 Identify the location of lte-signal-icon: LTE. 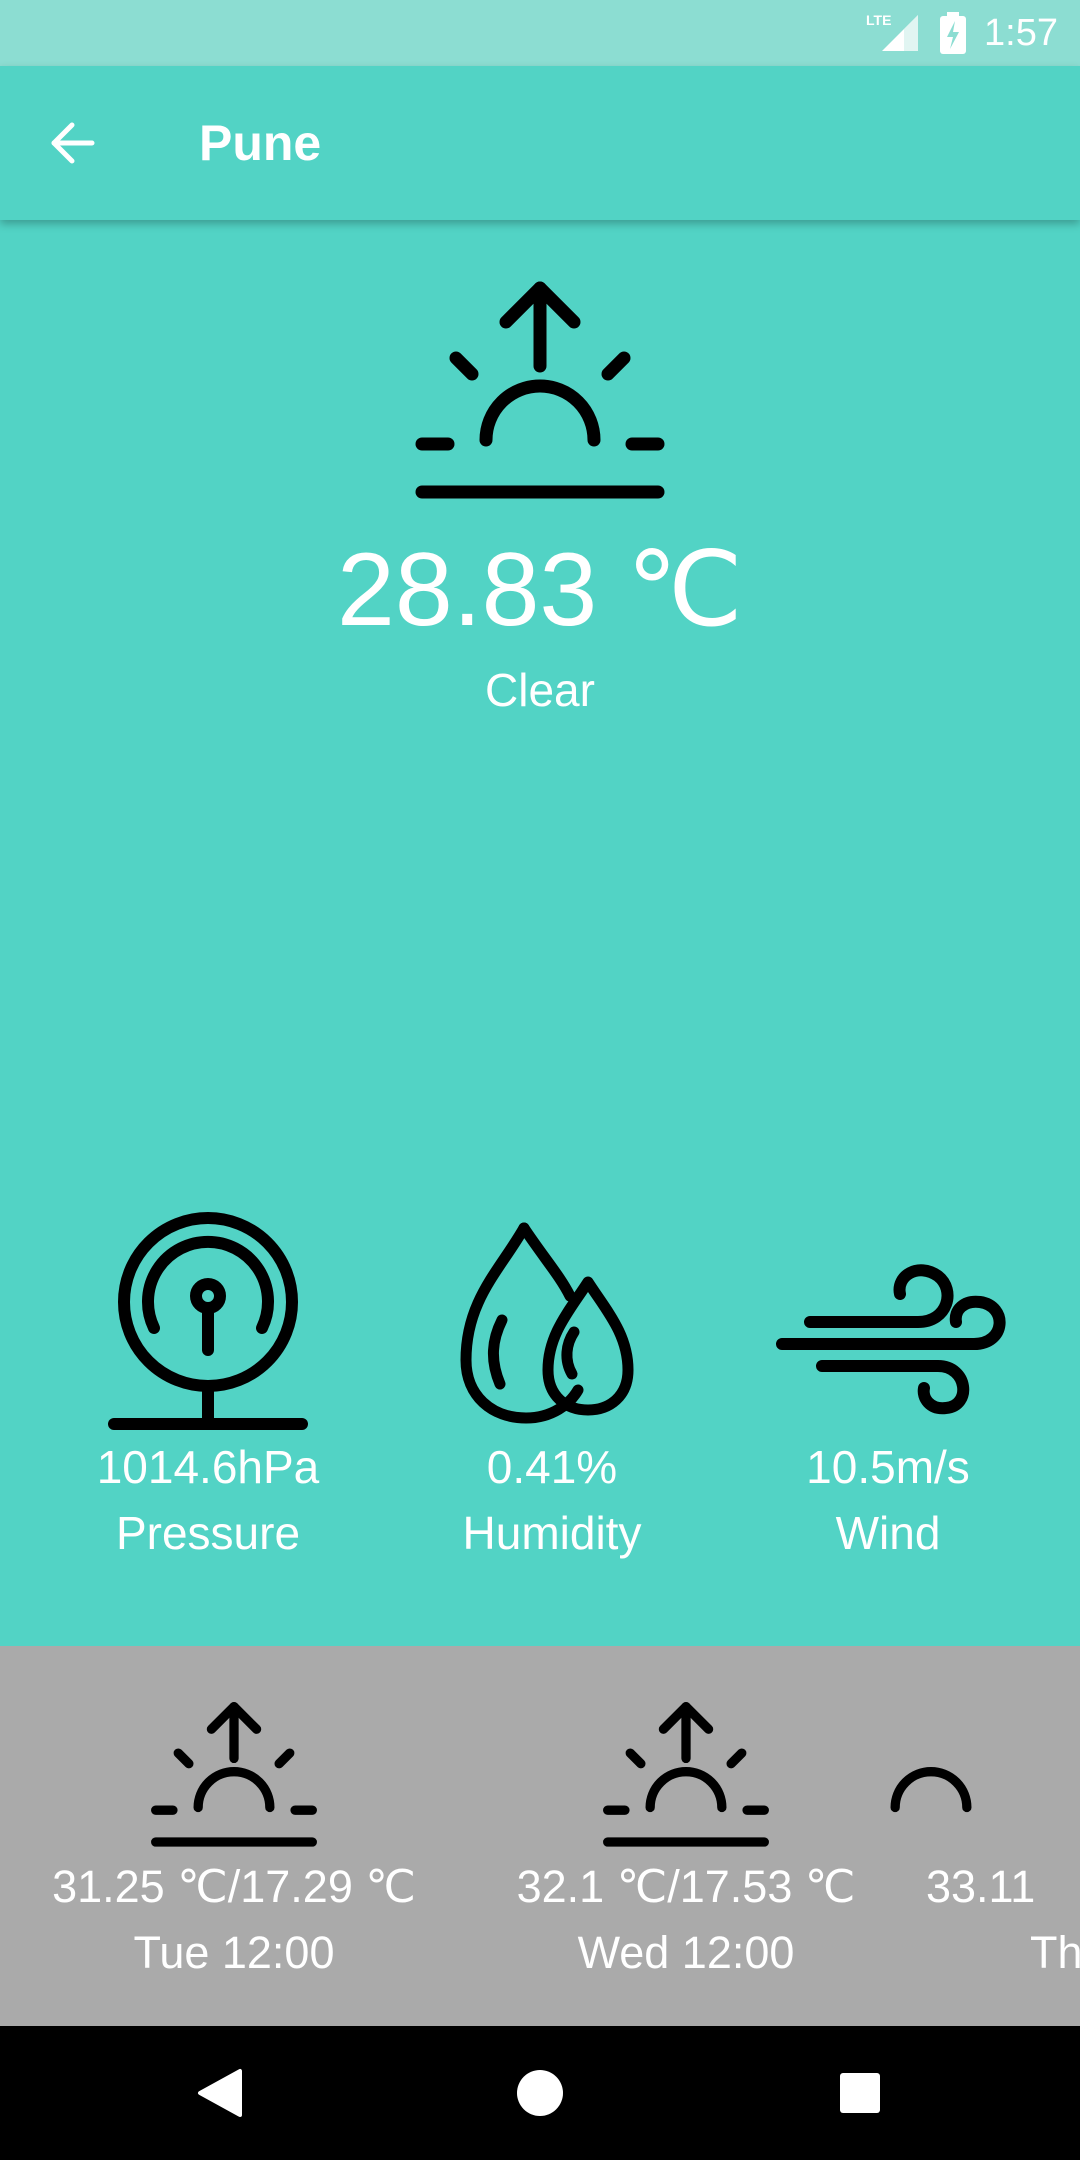
(892, 31).